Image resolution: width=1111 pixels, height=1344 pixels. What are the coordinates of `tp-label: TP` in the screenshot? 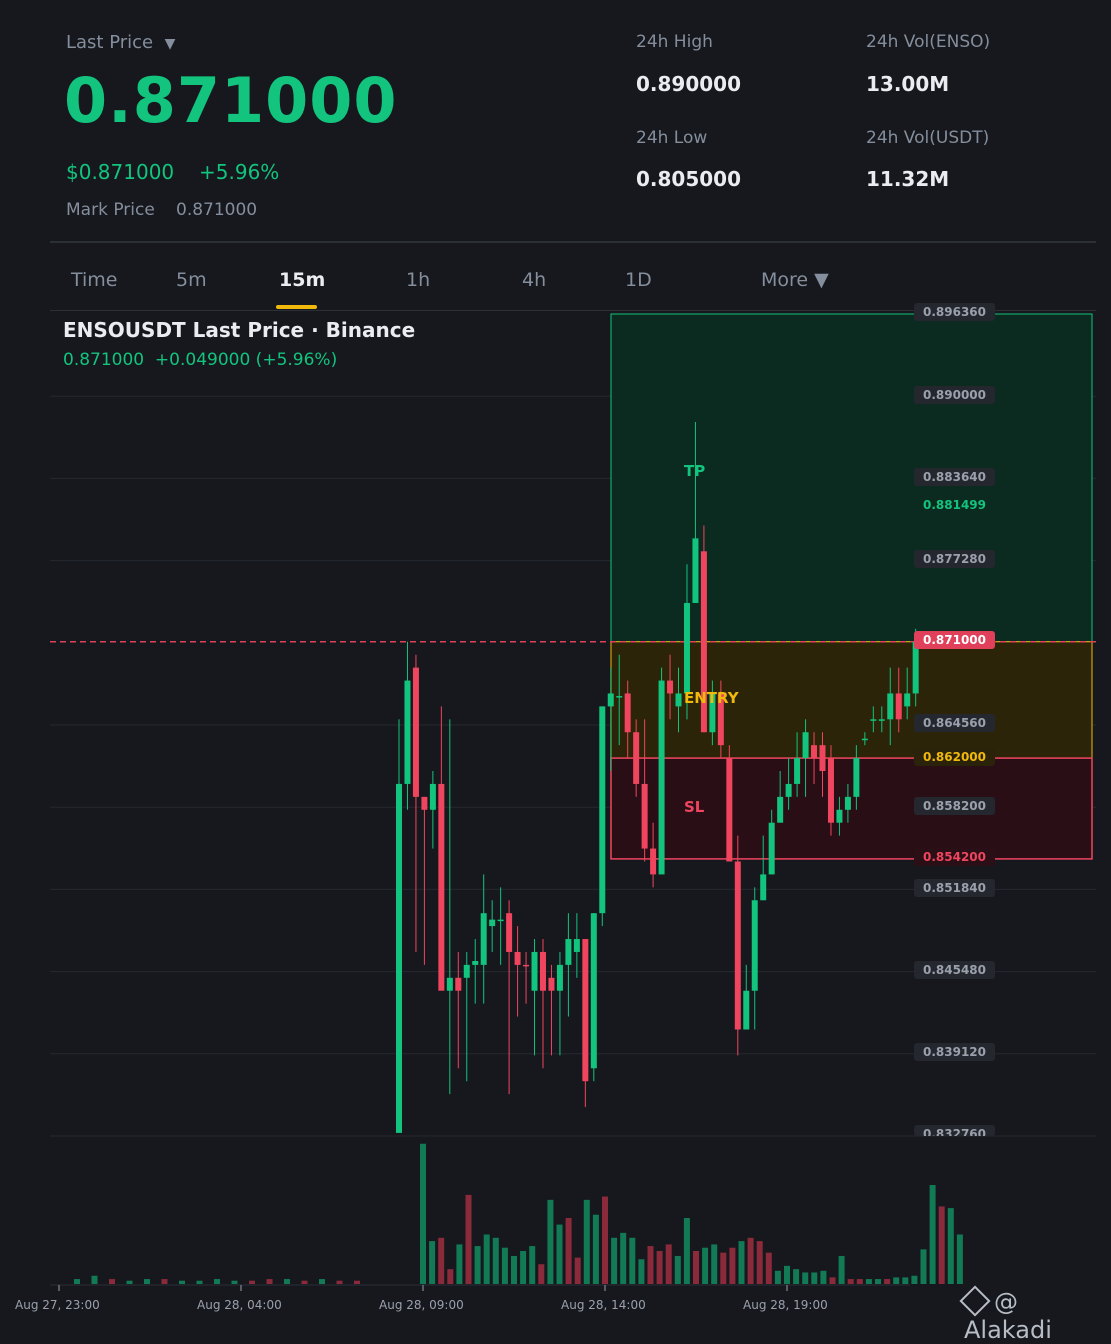 It's located at (695, 471).